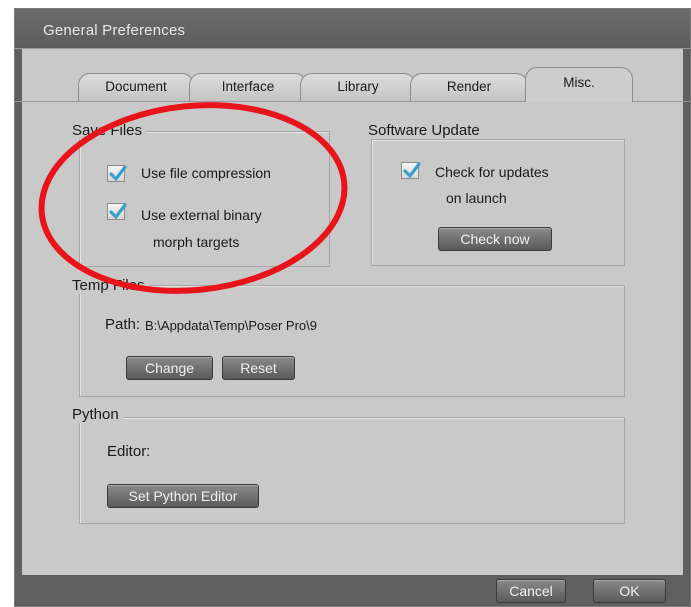  What do you see at coordinates (231, 325) in the screenshot?
I see `path-value: B:\Appdata\Temp\Poser Pro\9` at bounding box center [231, 325].